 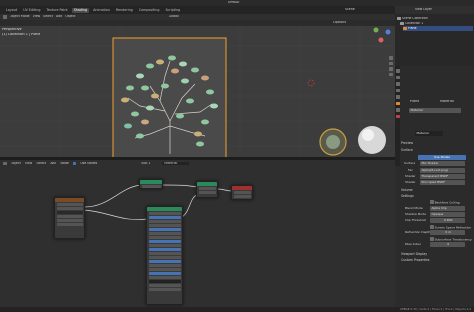 What do you see at coordinates (174, 16) in the screenshot?
I see `transform-orientation-dropdown: Global` at bounding box center [174, 16].